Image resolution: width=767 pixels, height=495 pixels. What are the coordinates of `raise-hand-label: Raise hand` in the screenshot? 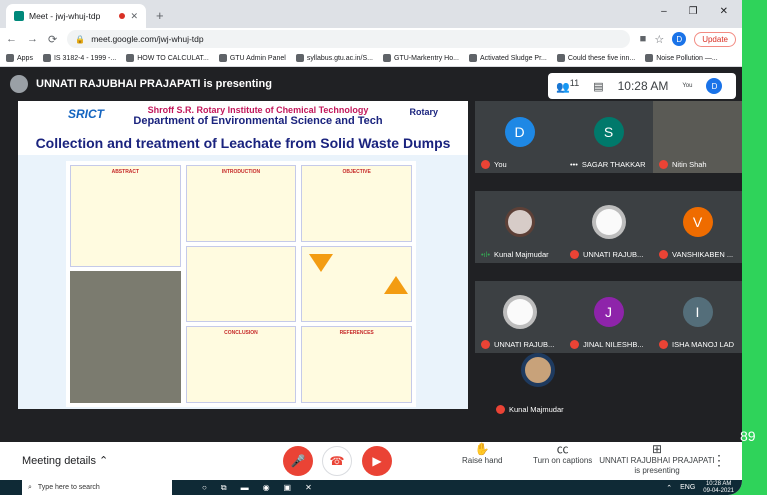 It's located at (482, 460).